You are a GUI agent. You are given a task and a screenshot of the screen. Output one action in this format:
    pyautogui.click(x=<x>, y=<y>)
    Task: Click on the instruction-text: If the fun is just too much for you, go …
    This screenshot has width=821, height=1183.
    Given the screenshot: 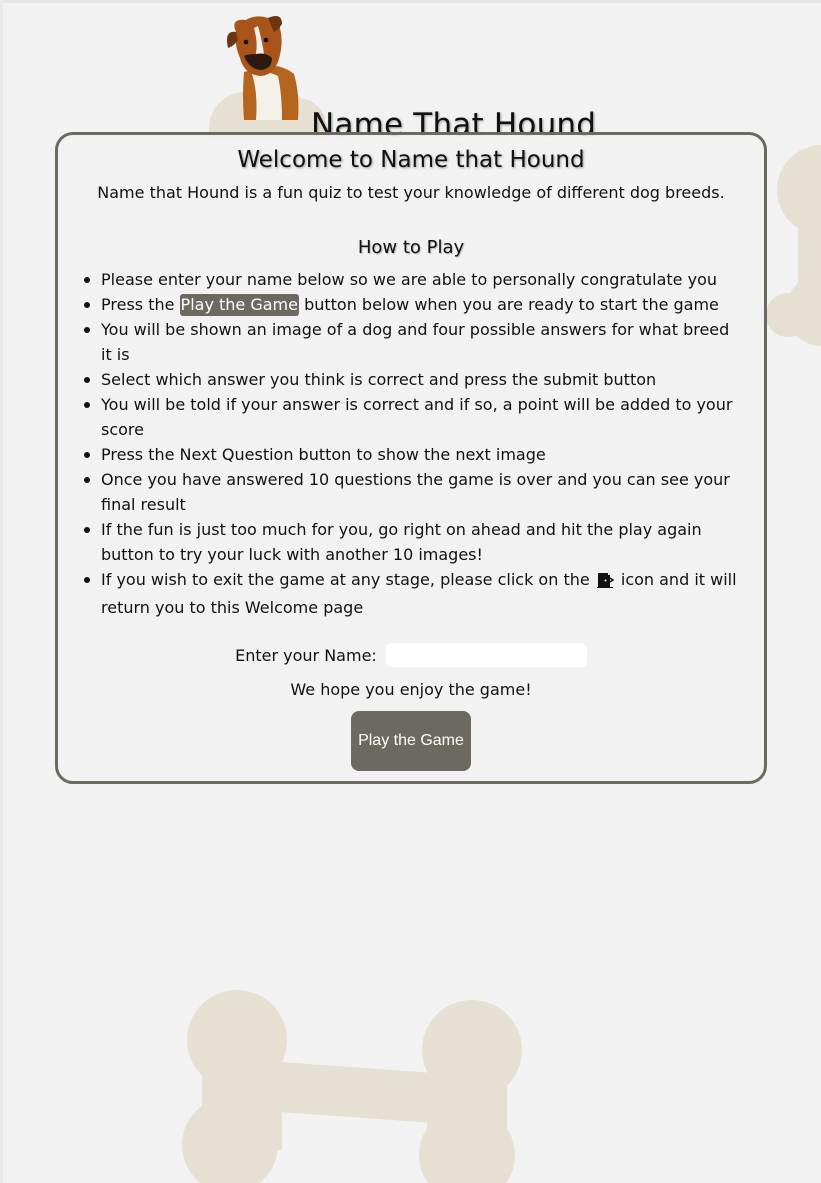 What is the action you would take?
    pyautogui.click(x=401, y=542)
    